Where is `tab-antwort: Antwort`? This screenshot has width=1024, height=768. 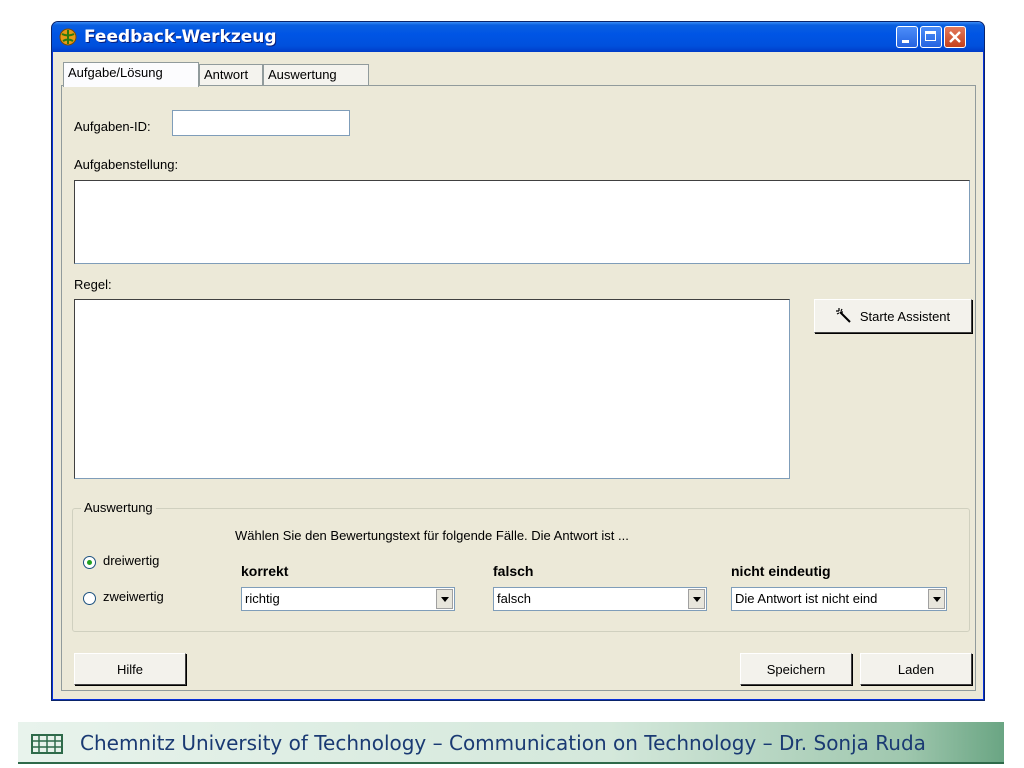 tab-antwort: Antwort is located at coordinates (231, 75).